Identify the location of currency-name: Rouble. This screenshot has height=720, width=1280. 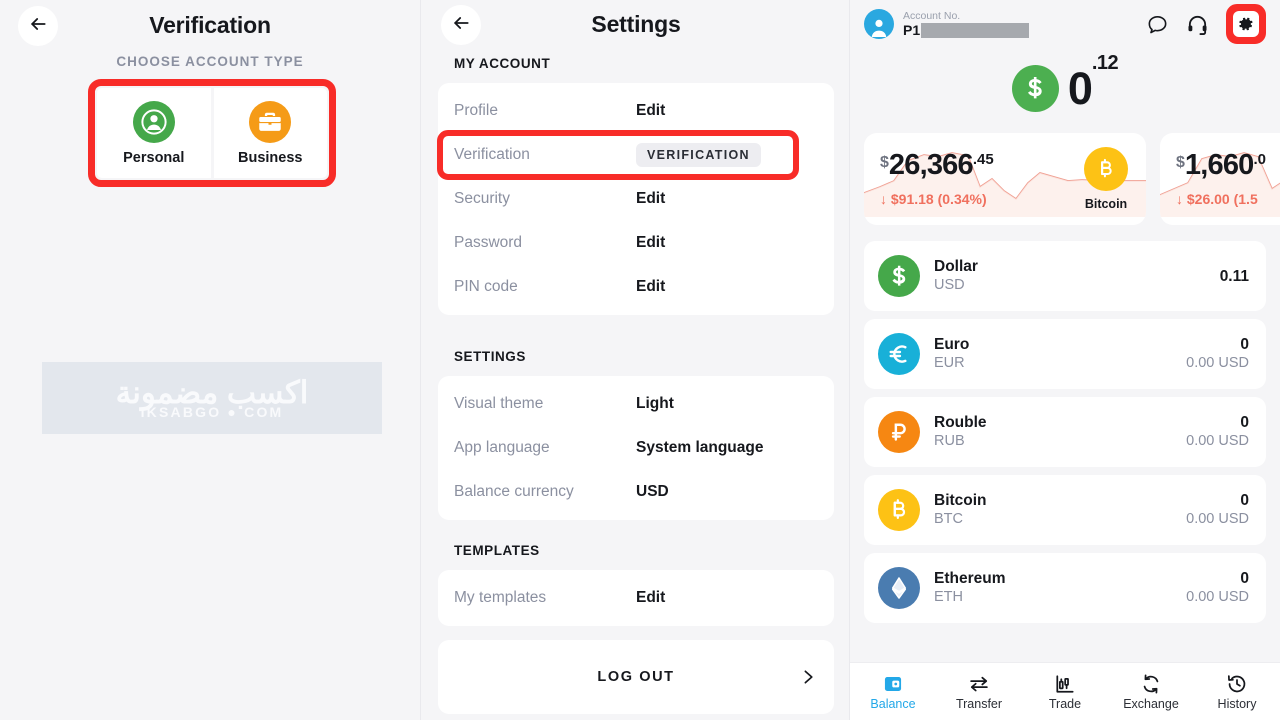
(960, 422).